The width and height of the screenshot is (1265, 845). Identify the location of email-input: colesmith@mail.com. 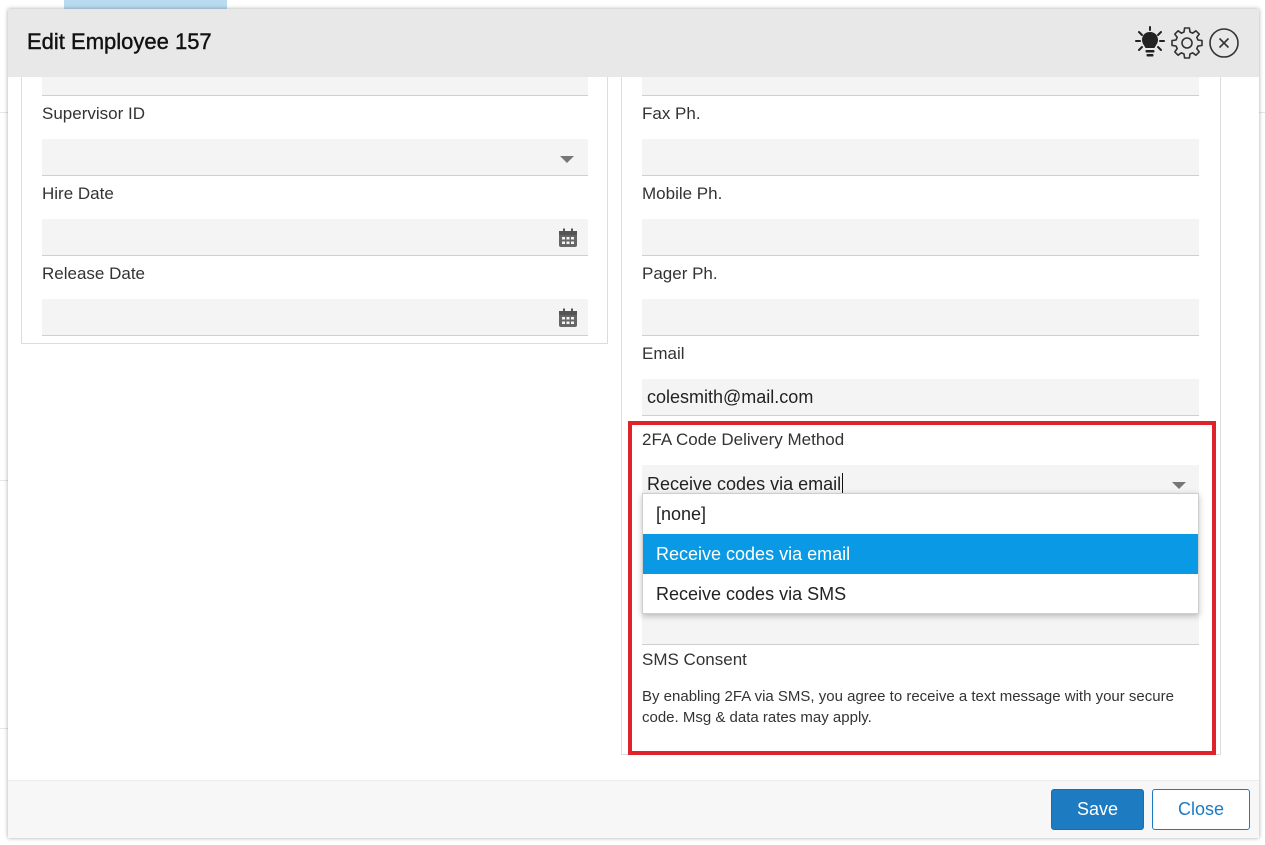
(920, 397).